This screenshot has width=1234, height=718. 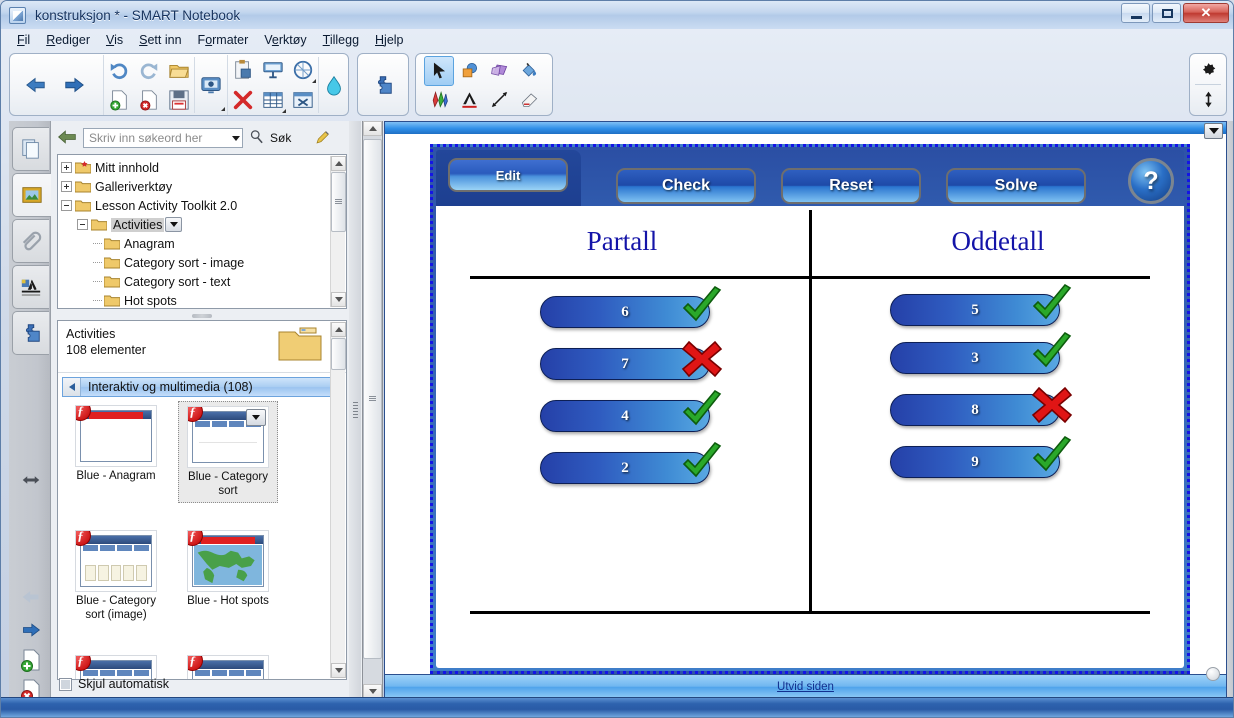 I want to click on add-ons-button, so click(x=383, y=85).